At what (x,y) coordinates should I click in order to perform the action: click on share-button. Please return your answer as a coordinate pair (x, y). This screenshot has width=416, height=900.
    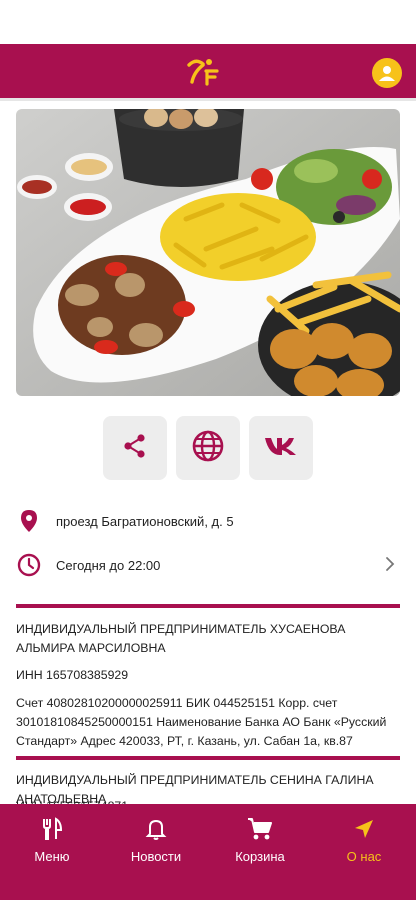
    Looking at the image, I should click on (135, 448).